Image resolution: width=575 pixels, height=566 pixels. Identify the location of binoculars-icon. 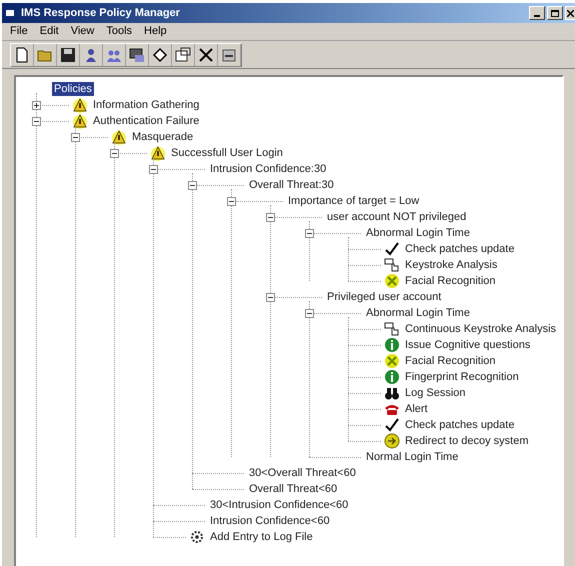
(392, 393).